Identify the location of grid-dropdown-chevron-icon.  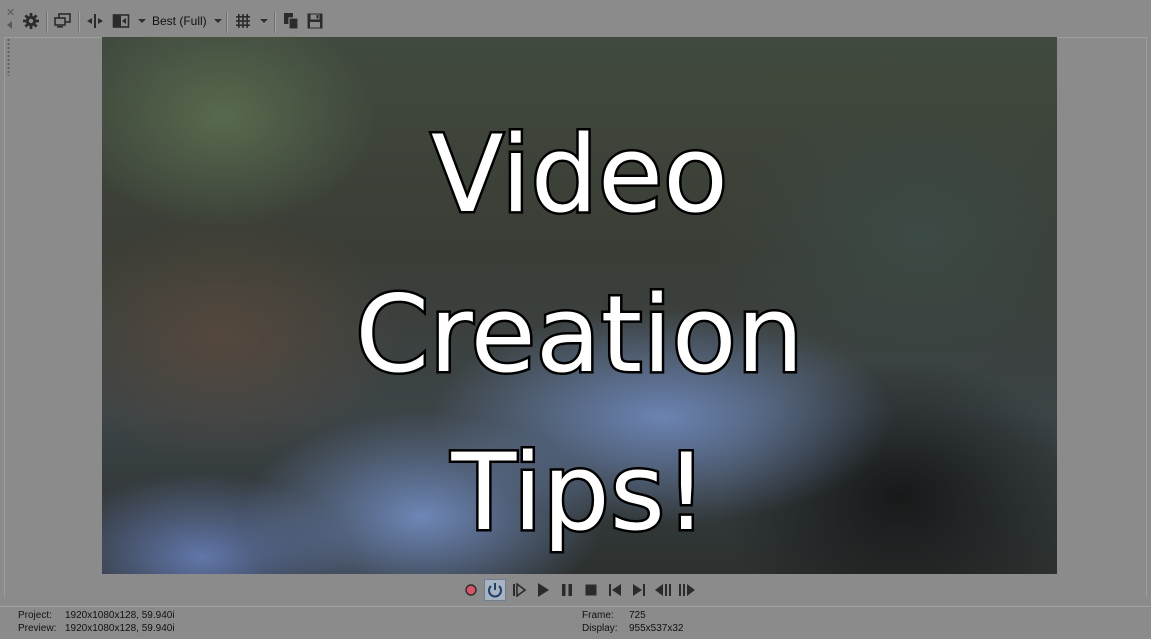
(264, 21).